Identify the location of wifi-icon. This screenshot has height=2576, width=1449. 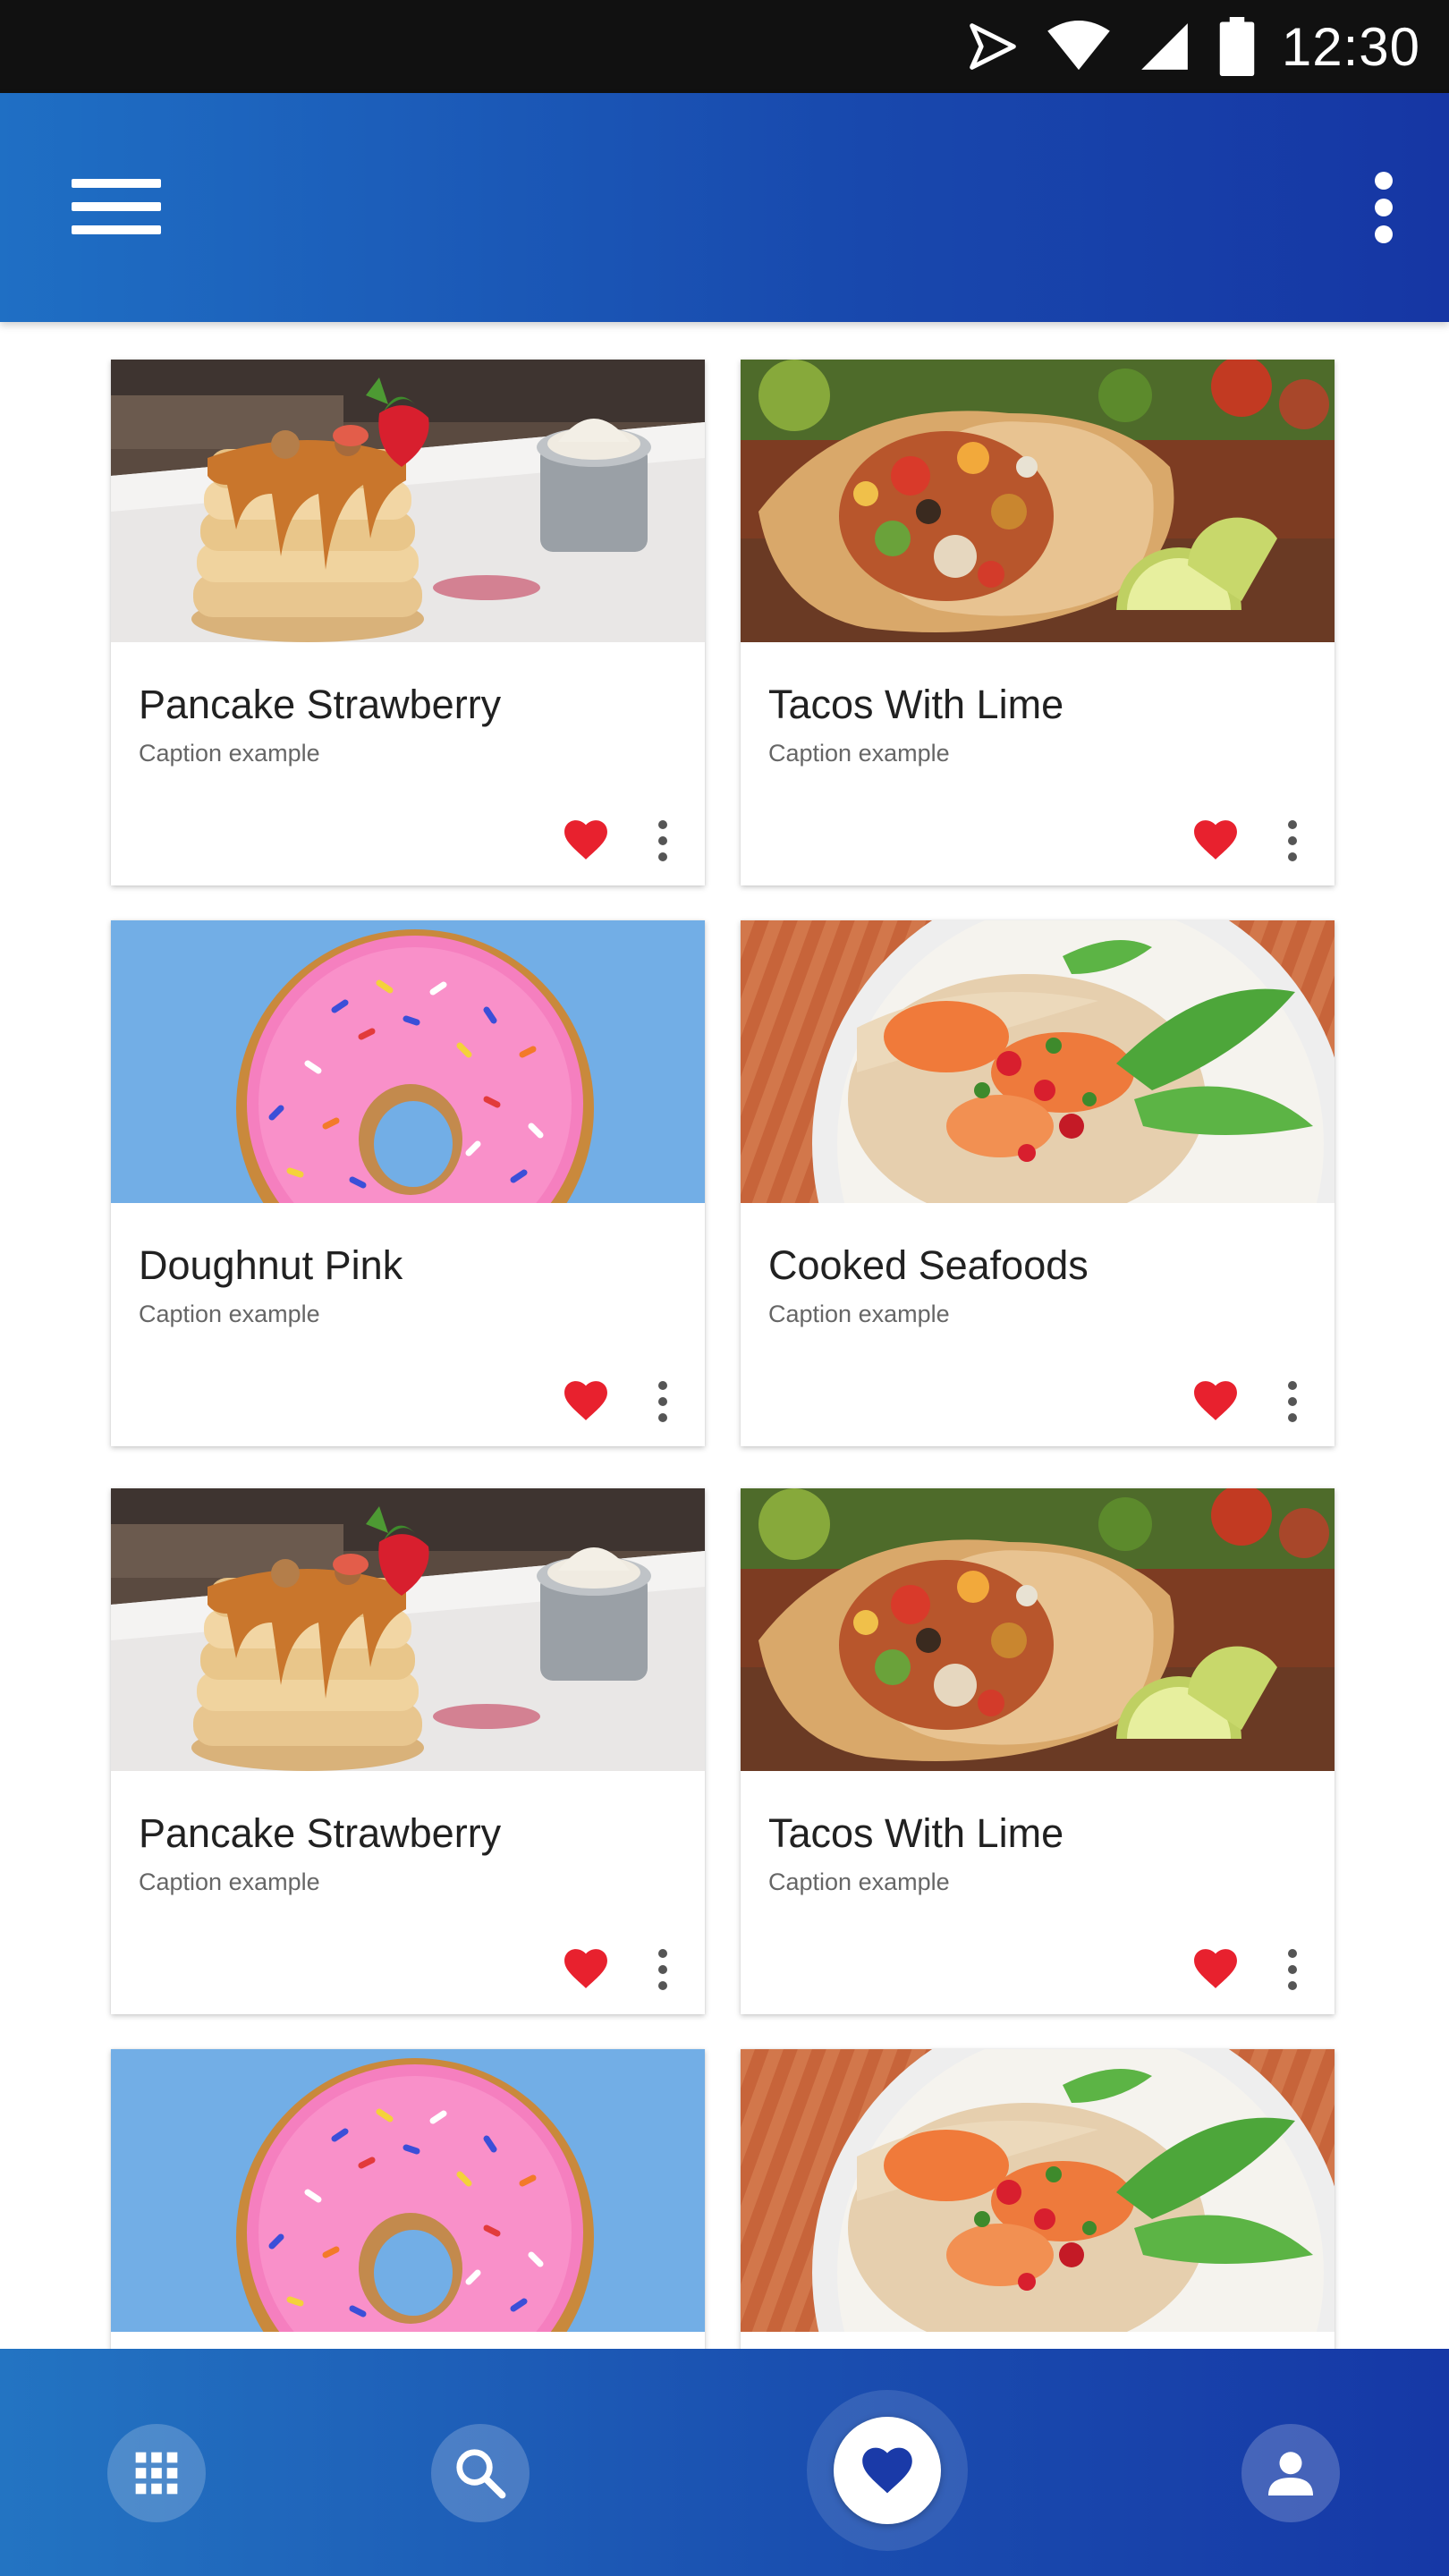
(1078, 46).